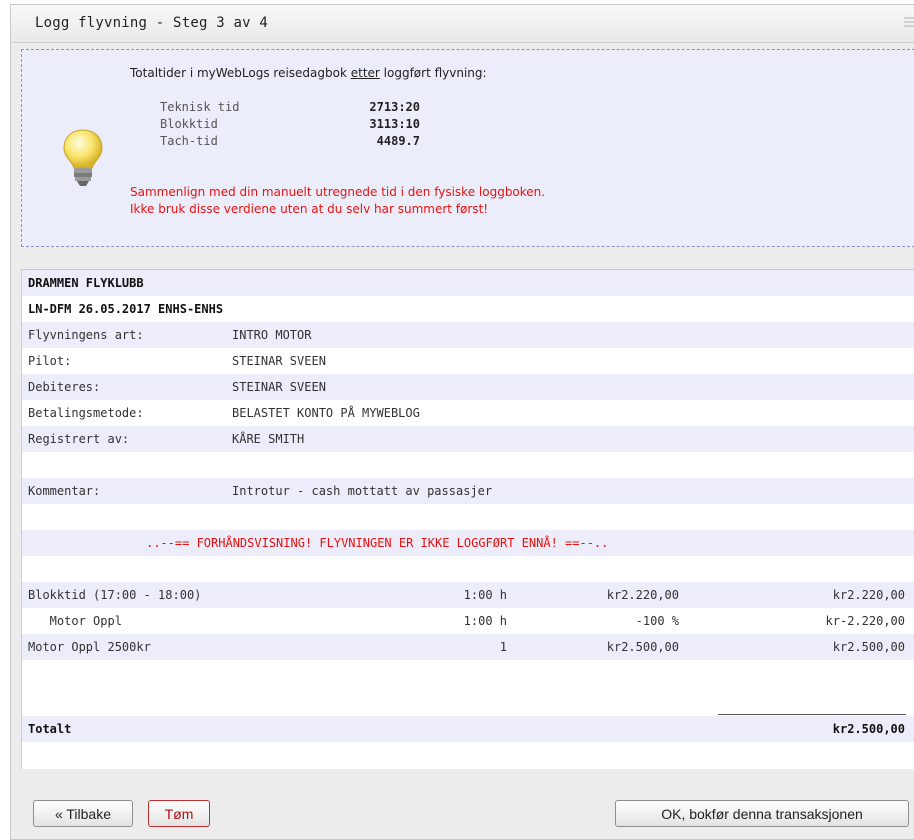  What do you see at coordinates (868, 647) in the screenshot?
I see `line-amount: kr2.500,00` at bounding box center [868, 647].